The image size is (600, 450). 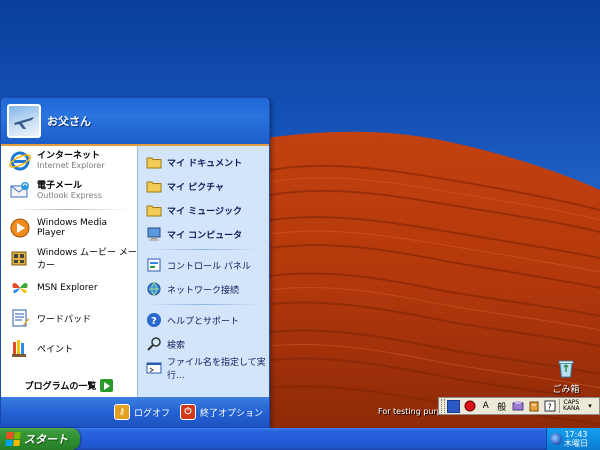 I want to click on network-icon, so click(x=154, y=289).